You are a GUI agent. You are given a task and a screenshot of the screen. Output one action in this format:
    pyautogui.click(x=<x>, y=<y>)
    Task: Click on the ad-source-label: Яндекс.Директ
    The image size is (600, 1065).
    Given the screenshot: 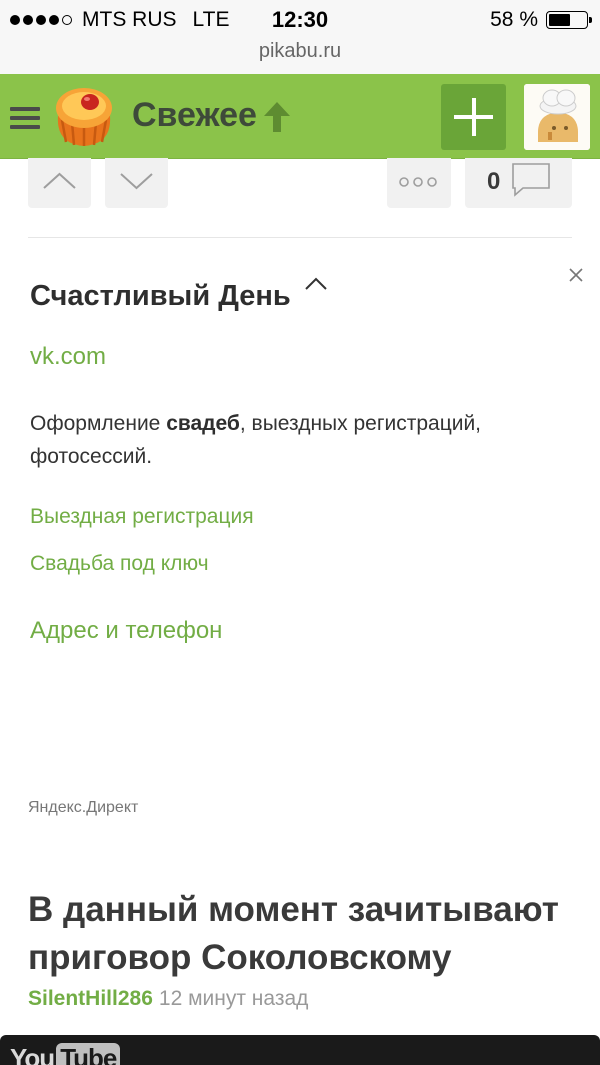 What is the action you would take?
    pyautogui.click(x=83, y=808)
    